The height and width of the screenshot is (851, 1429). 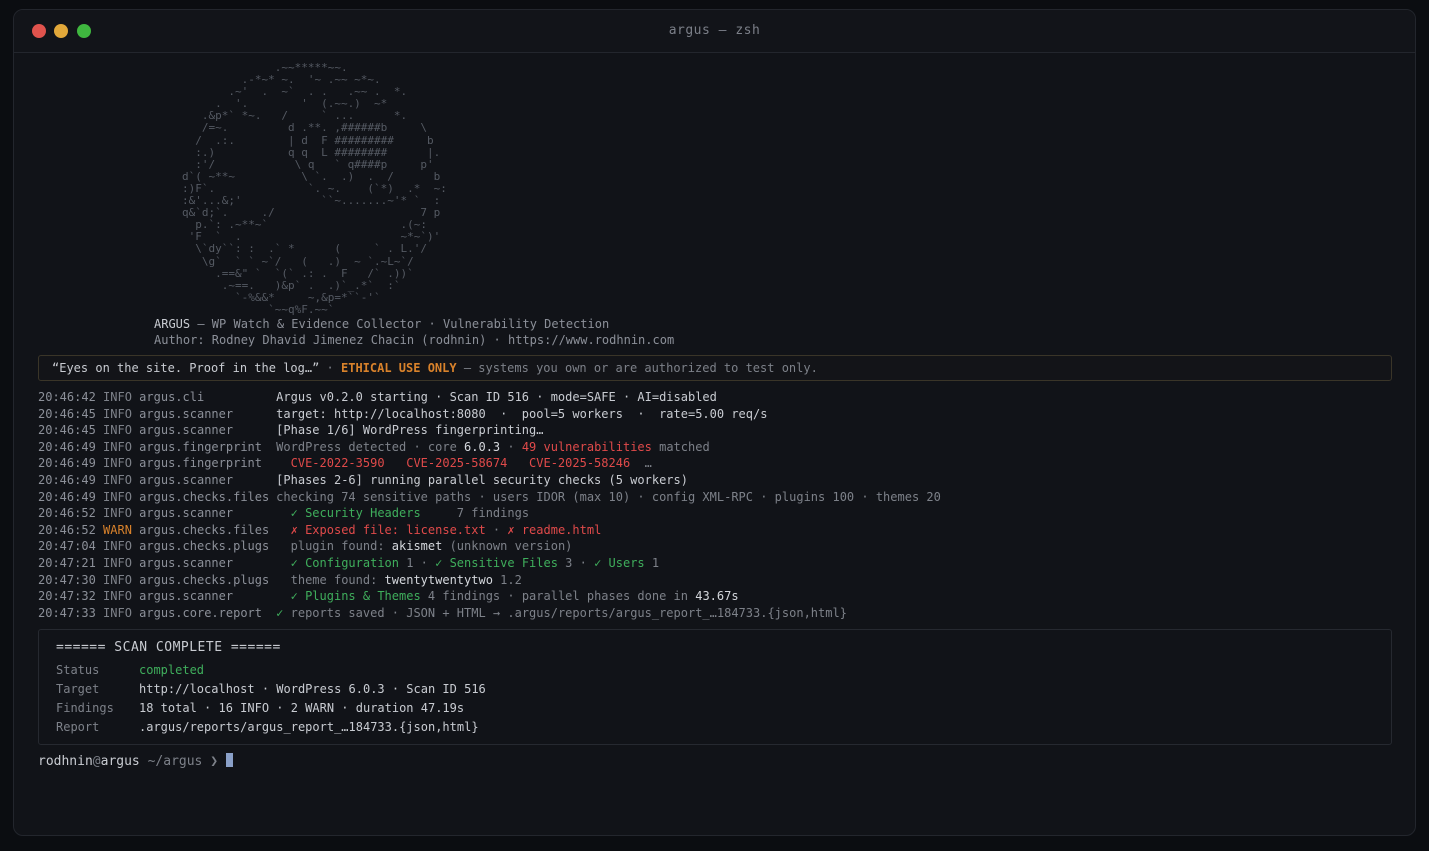 I want to click on log-message-part: theme found:, so click(x=330, y=579).